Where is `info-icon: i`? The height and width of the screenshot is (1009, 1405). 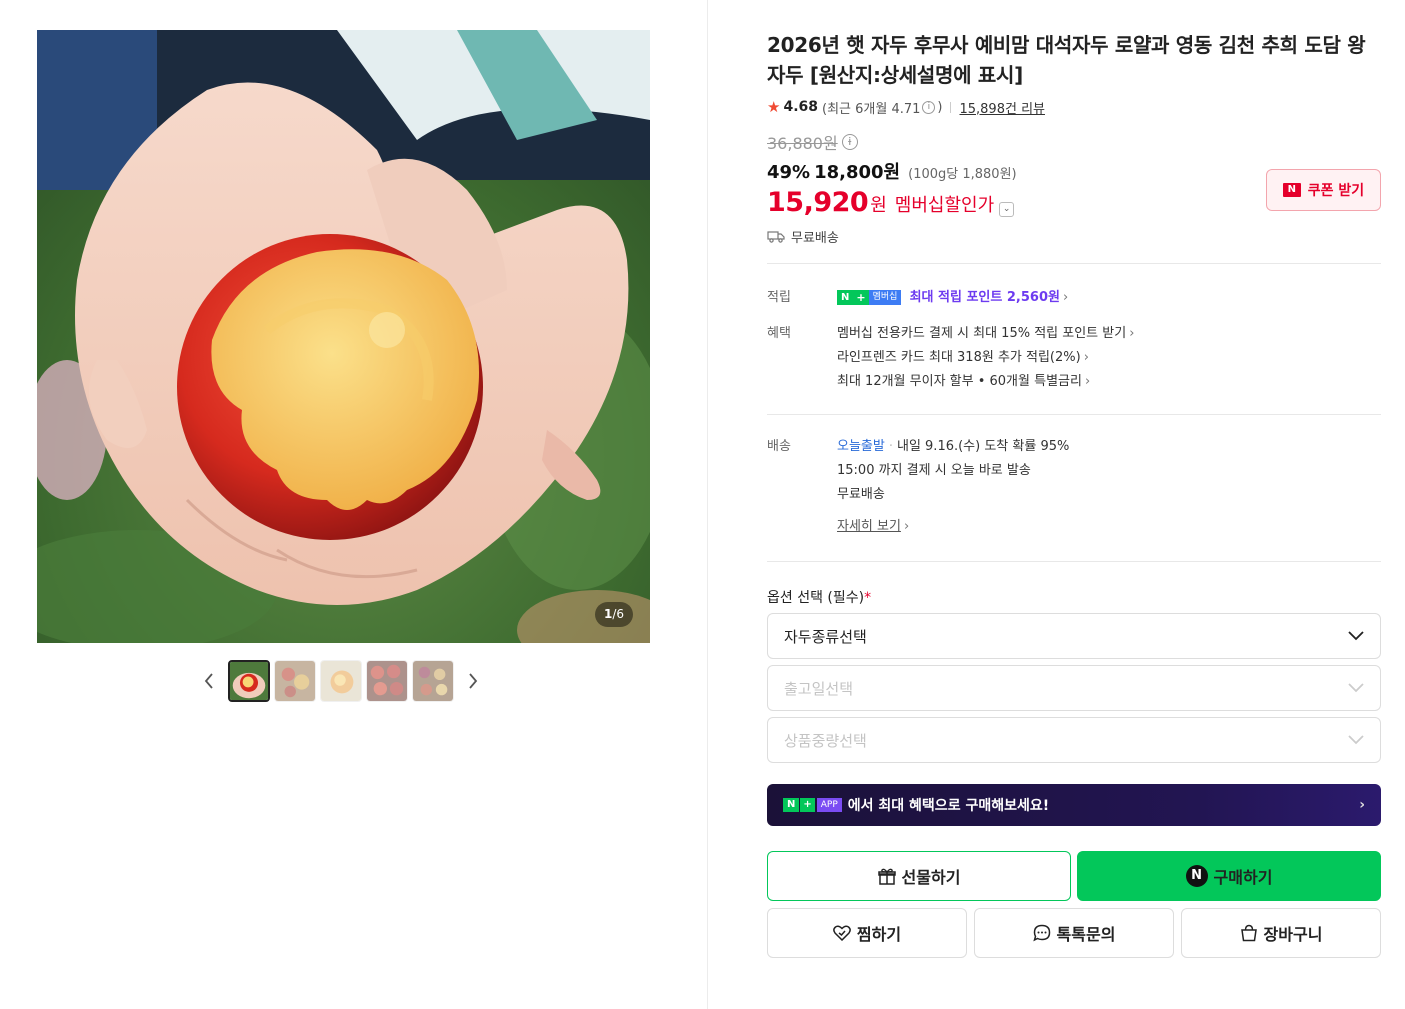 info-icon: i is located at coordinates (929, 107).